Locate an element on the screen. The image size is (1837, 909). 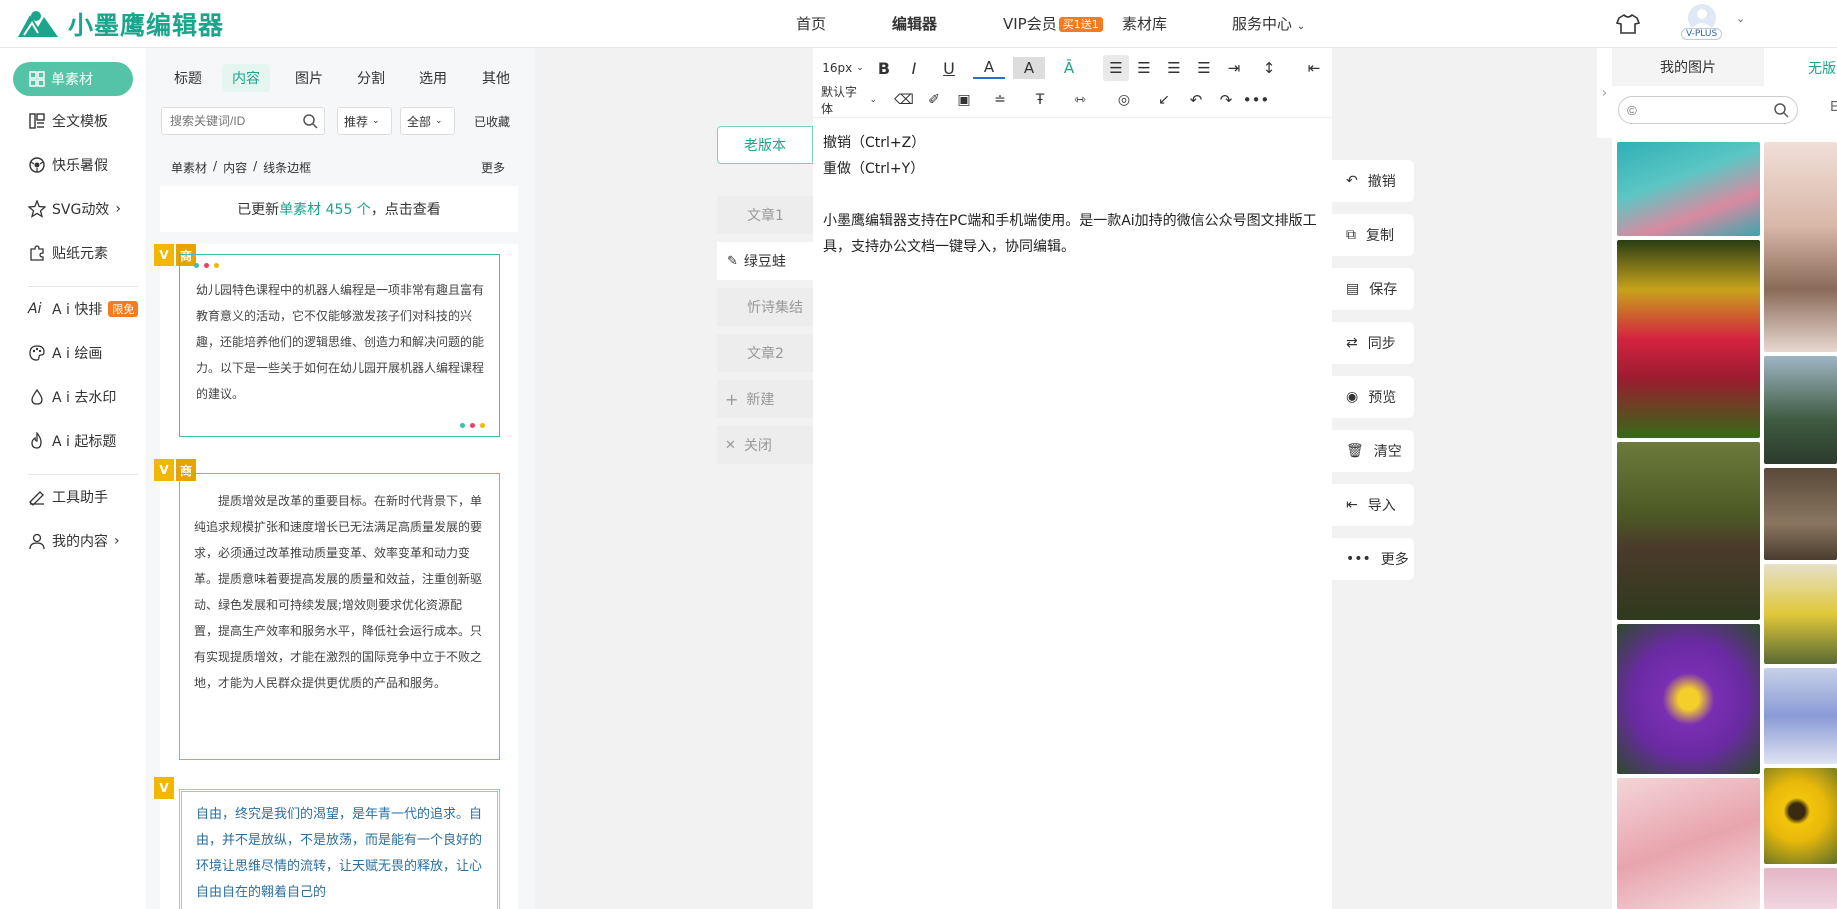
image-icon: ▣ is located at coordinates (964, 100).